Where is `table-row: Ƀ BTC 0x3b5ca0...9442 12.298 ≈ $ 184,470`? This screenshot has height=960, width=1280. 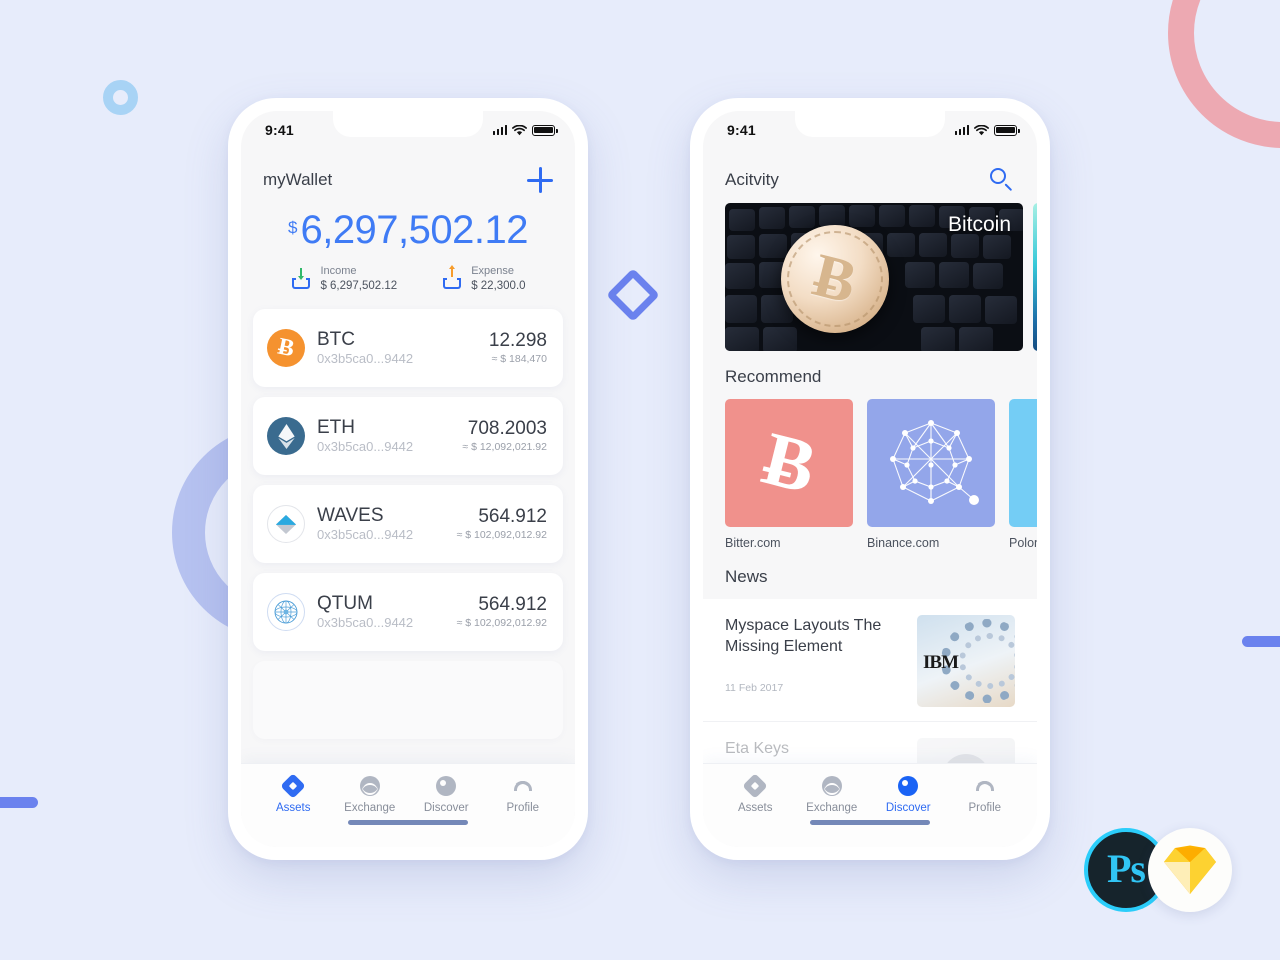 table-row: Ƀ BTC 0x3b5ca0...9442 12.298 ≈ $ 184,470 is located at coordinates (408, 348).